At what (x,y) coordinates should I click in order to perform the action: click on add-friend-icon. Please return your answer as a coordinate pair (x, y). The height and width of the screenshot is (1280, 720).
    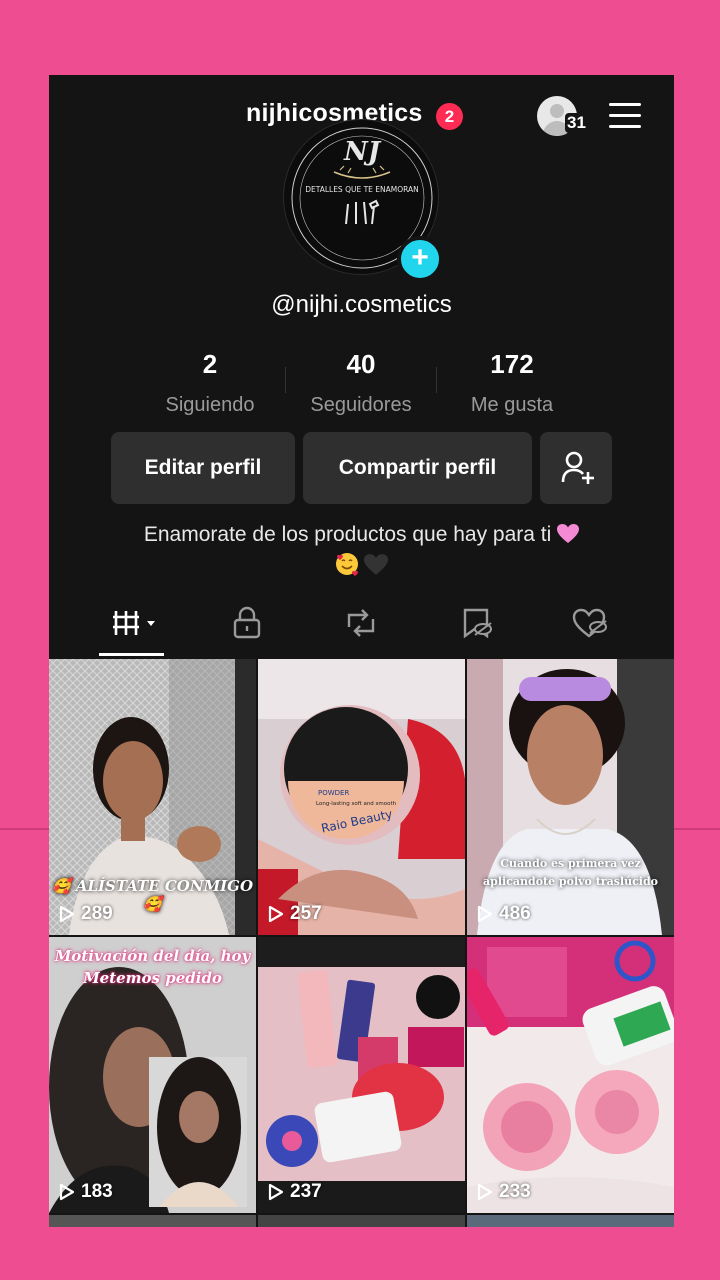
    Looking at the image, I should click on (577, 467).